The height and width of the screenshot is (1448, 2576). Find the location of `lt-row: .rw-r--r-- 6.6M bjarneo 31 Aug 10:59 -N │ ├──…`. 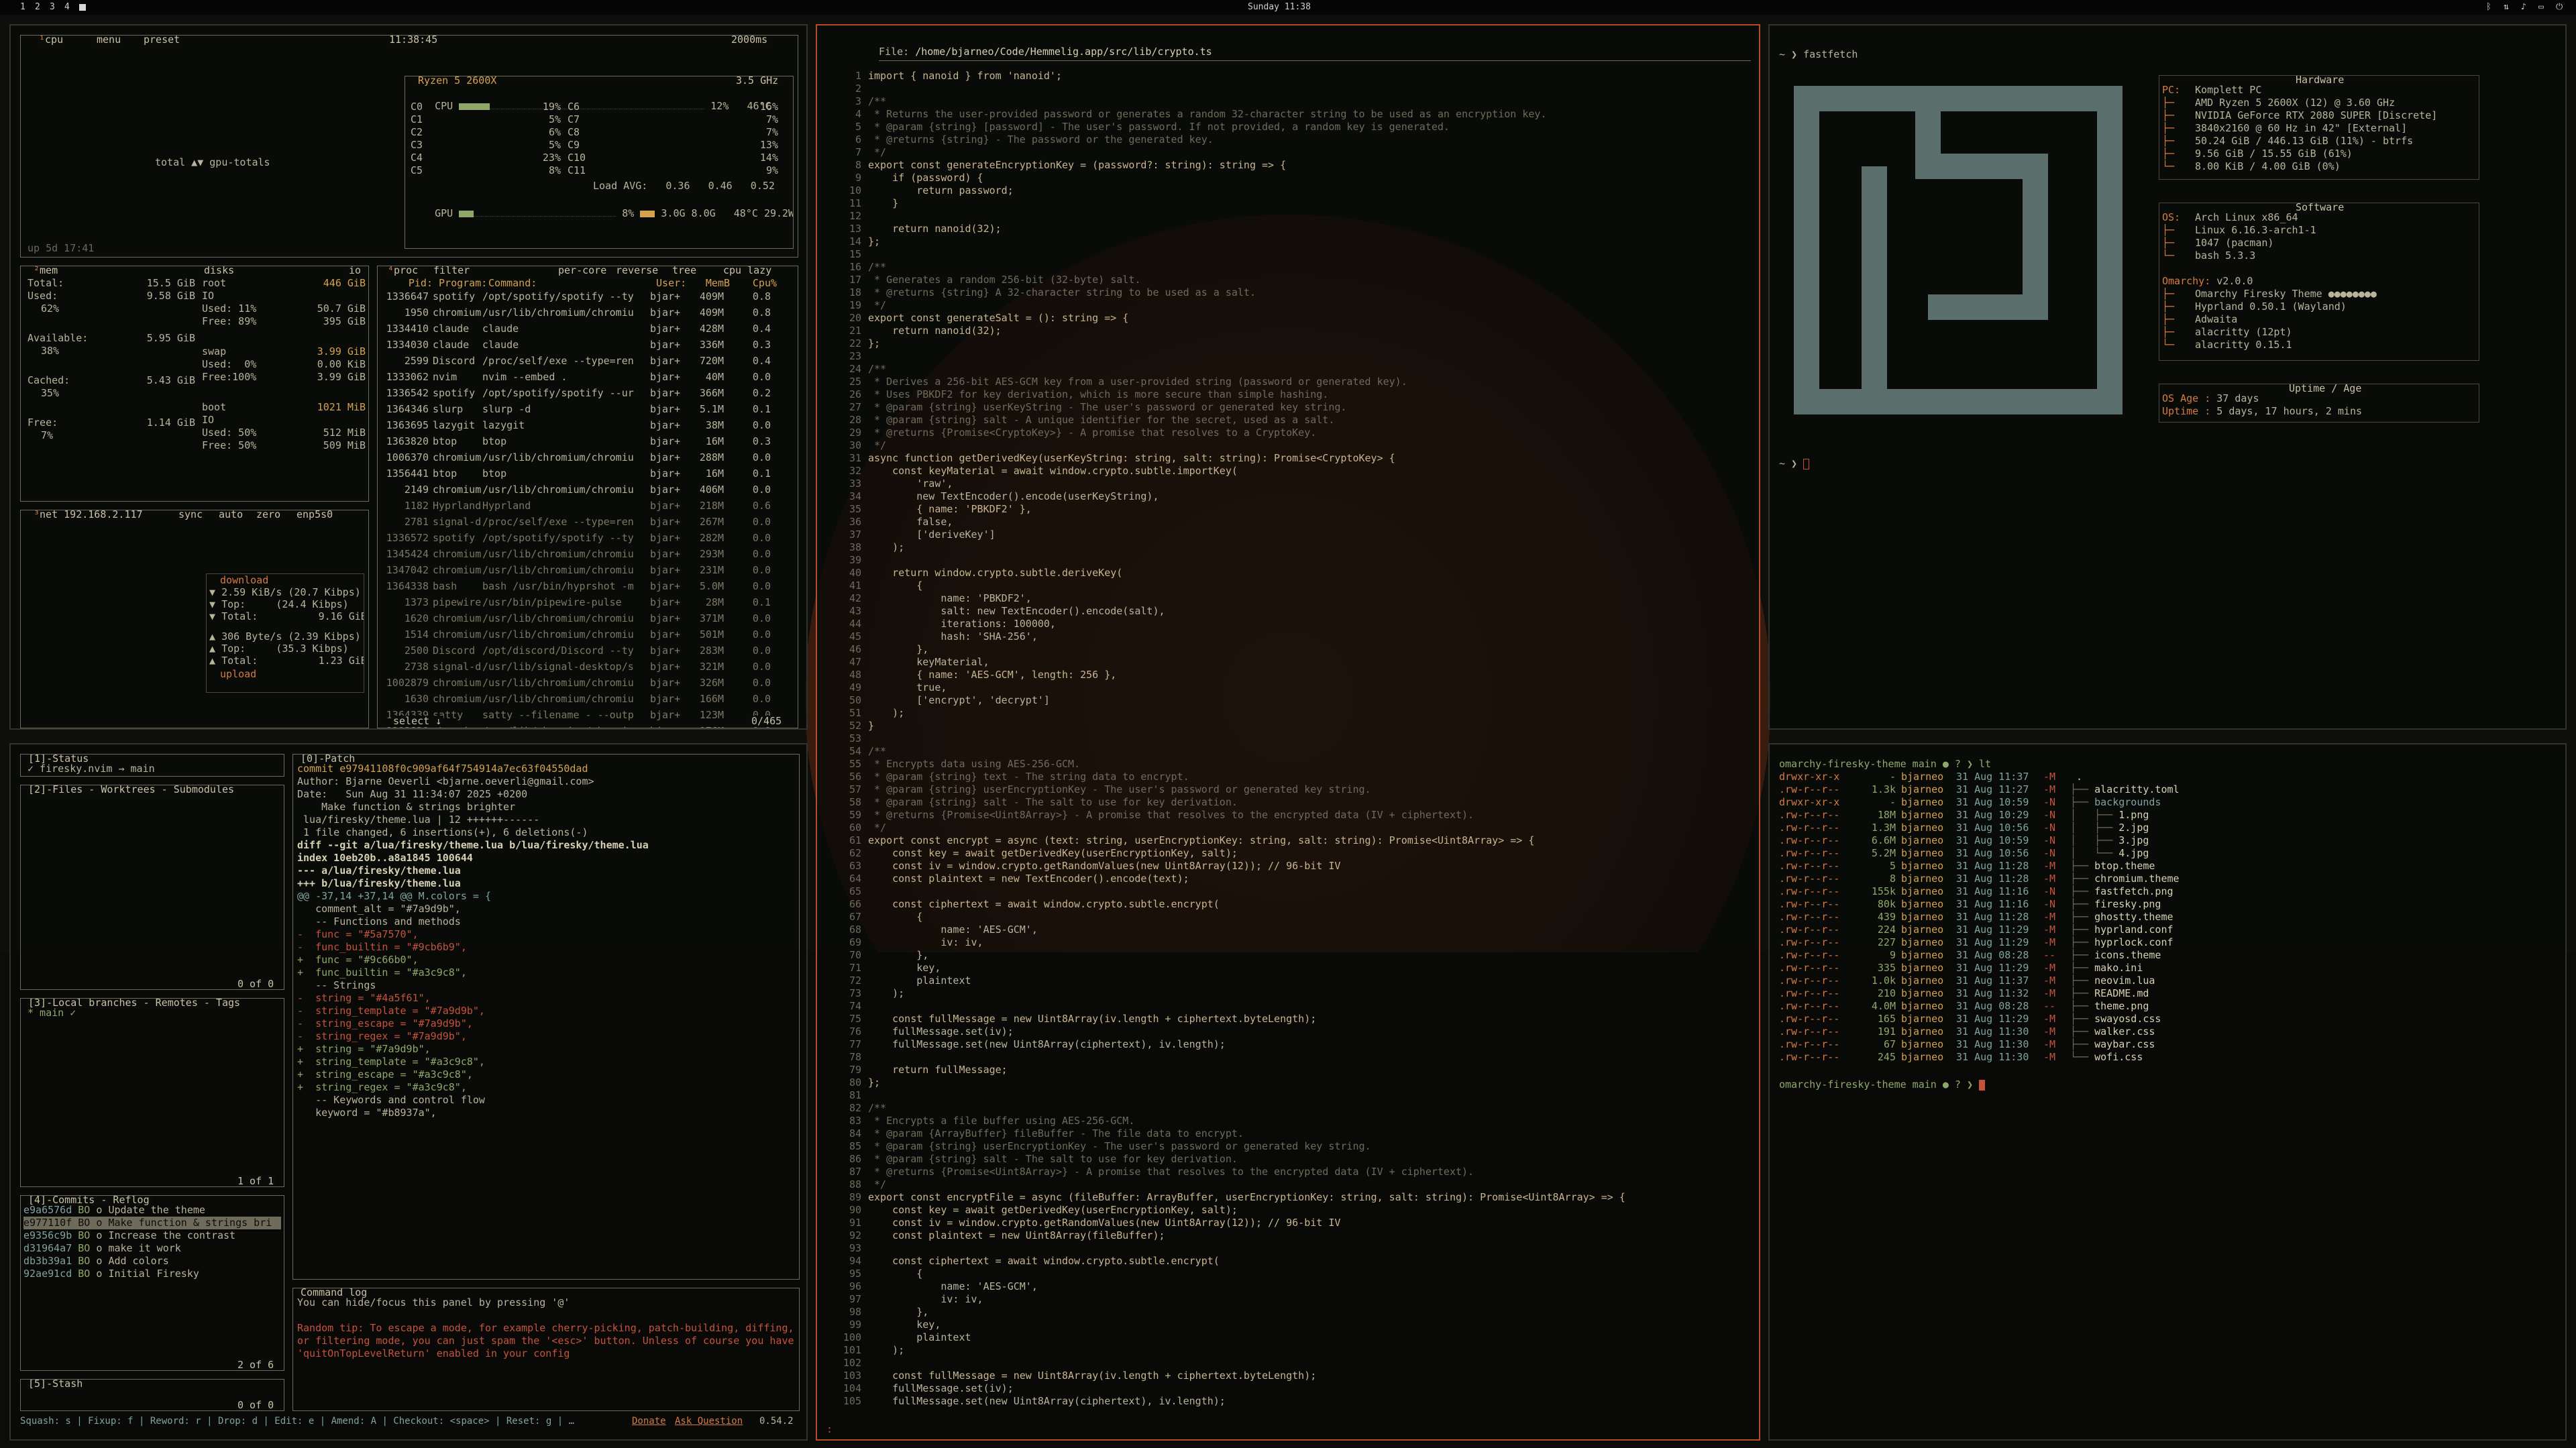

lt-row: .rw-r--r-- 6.6M bjarneo 31 Aug 10:59 -N │ ├──… is located at coordinates (2168, 840).